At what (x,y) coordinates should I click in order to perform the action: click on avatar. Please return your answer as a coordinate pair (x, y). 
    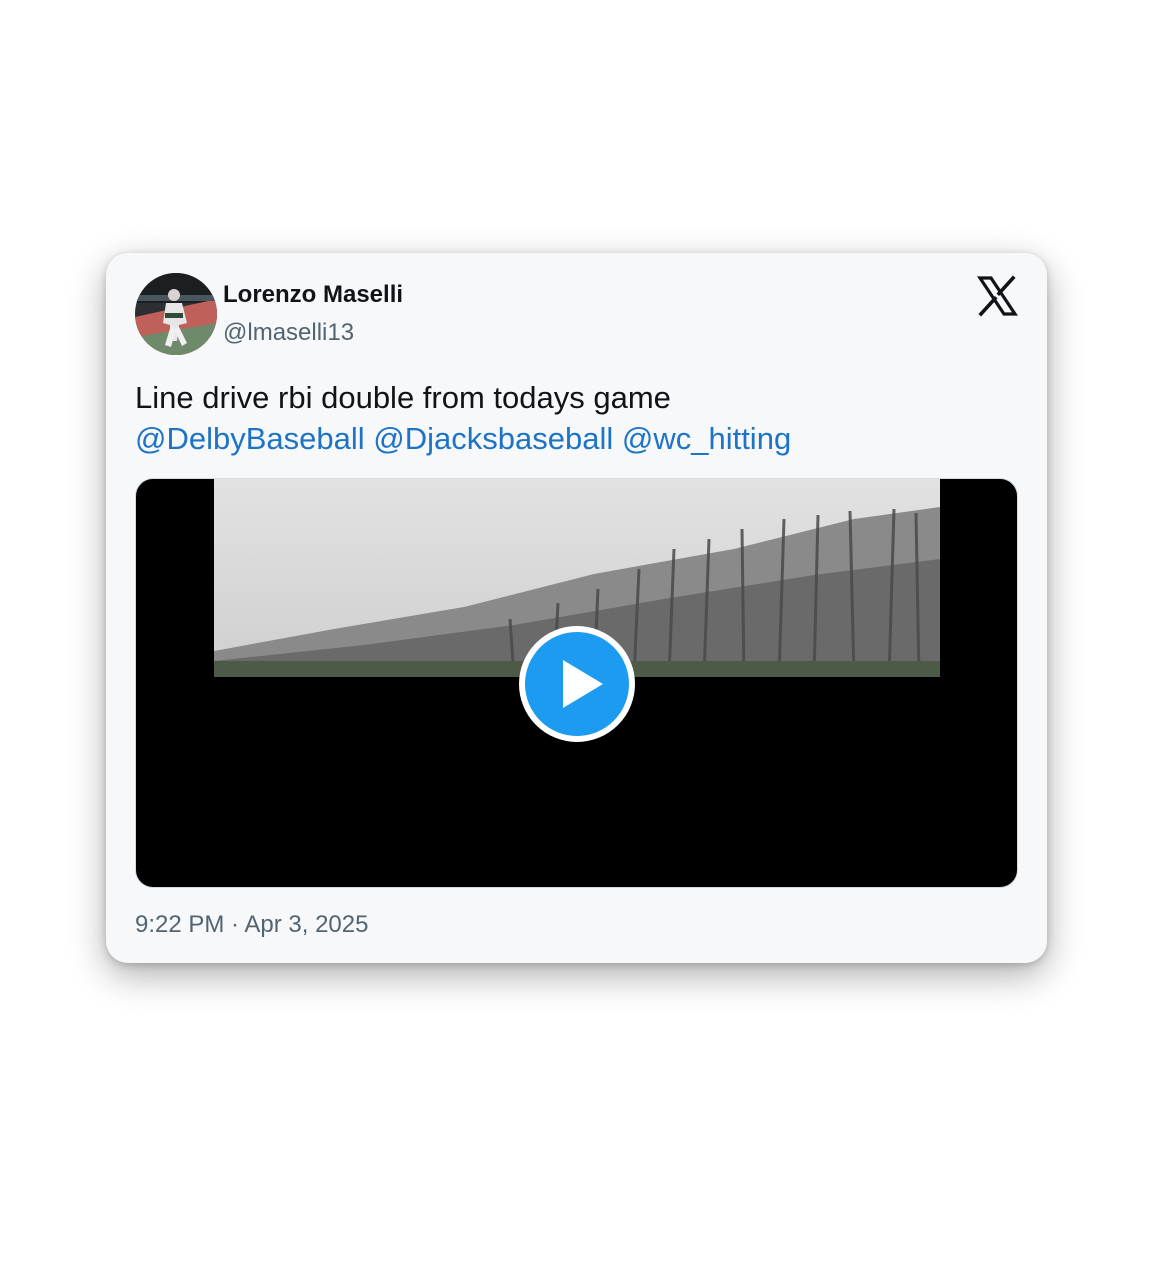
    Looking at the image, I should click on (176, 314).